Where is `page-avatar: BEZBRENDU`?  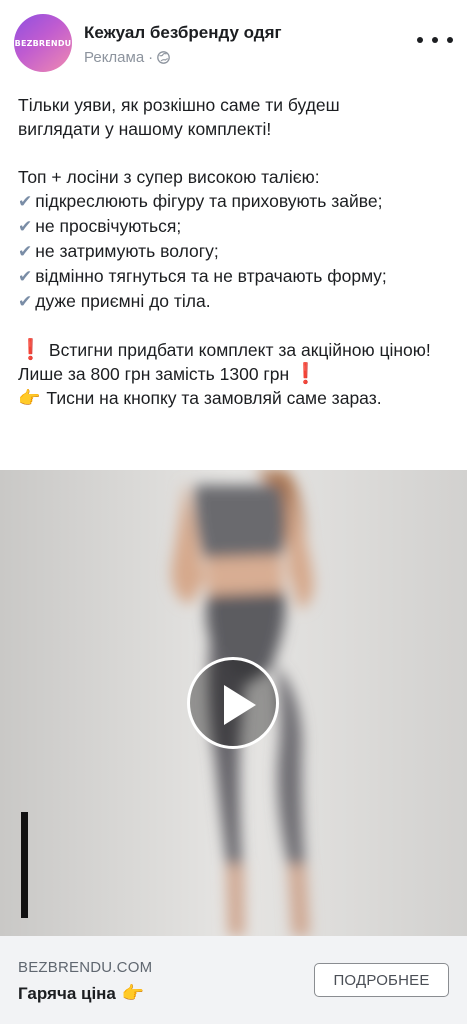
page-avatar: BEZBRENDU is located at coordinates (43, 43).